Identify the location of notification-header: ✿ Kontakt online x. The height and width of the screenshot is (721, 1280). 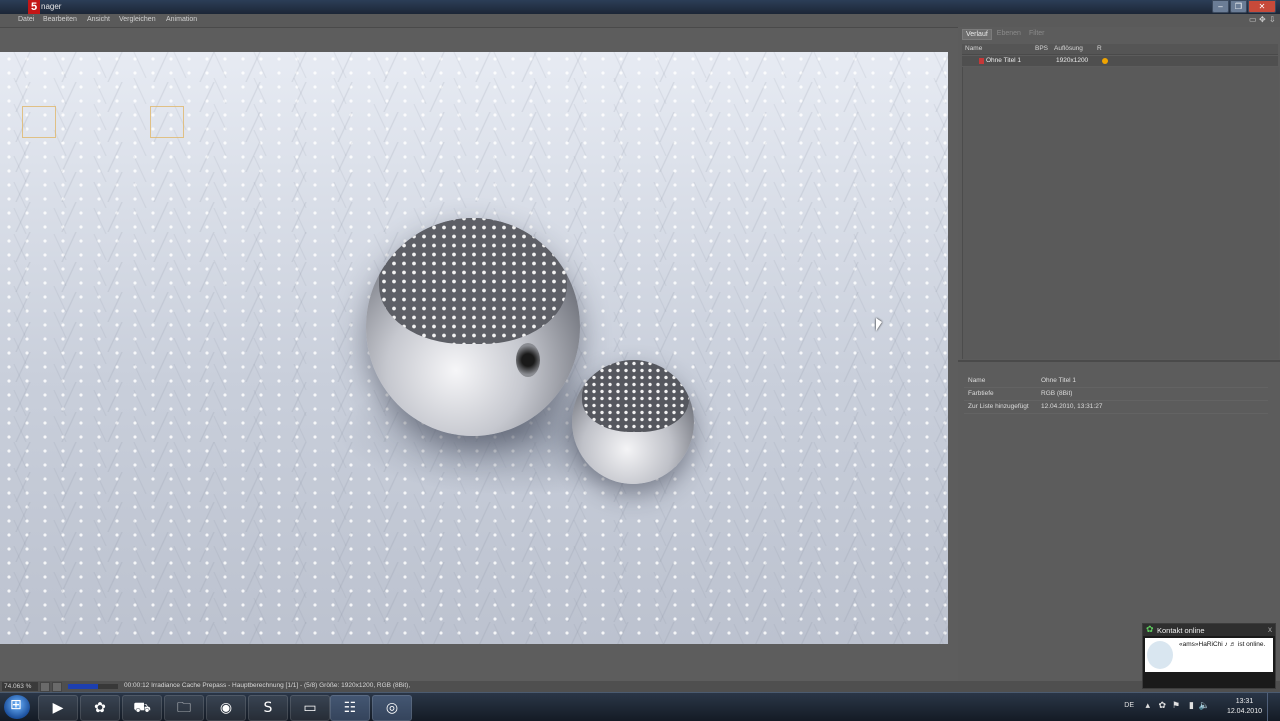
(1209, 630).